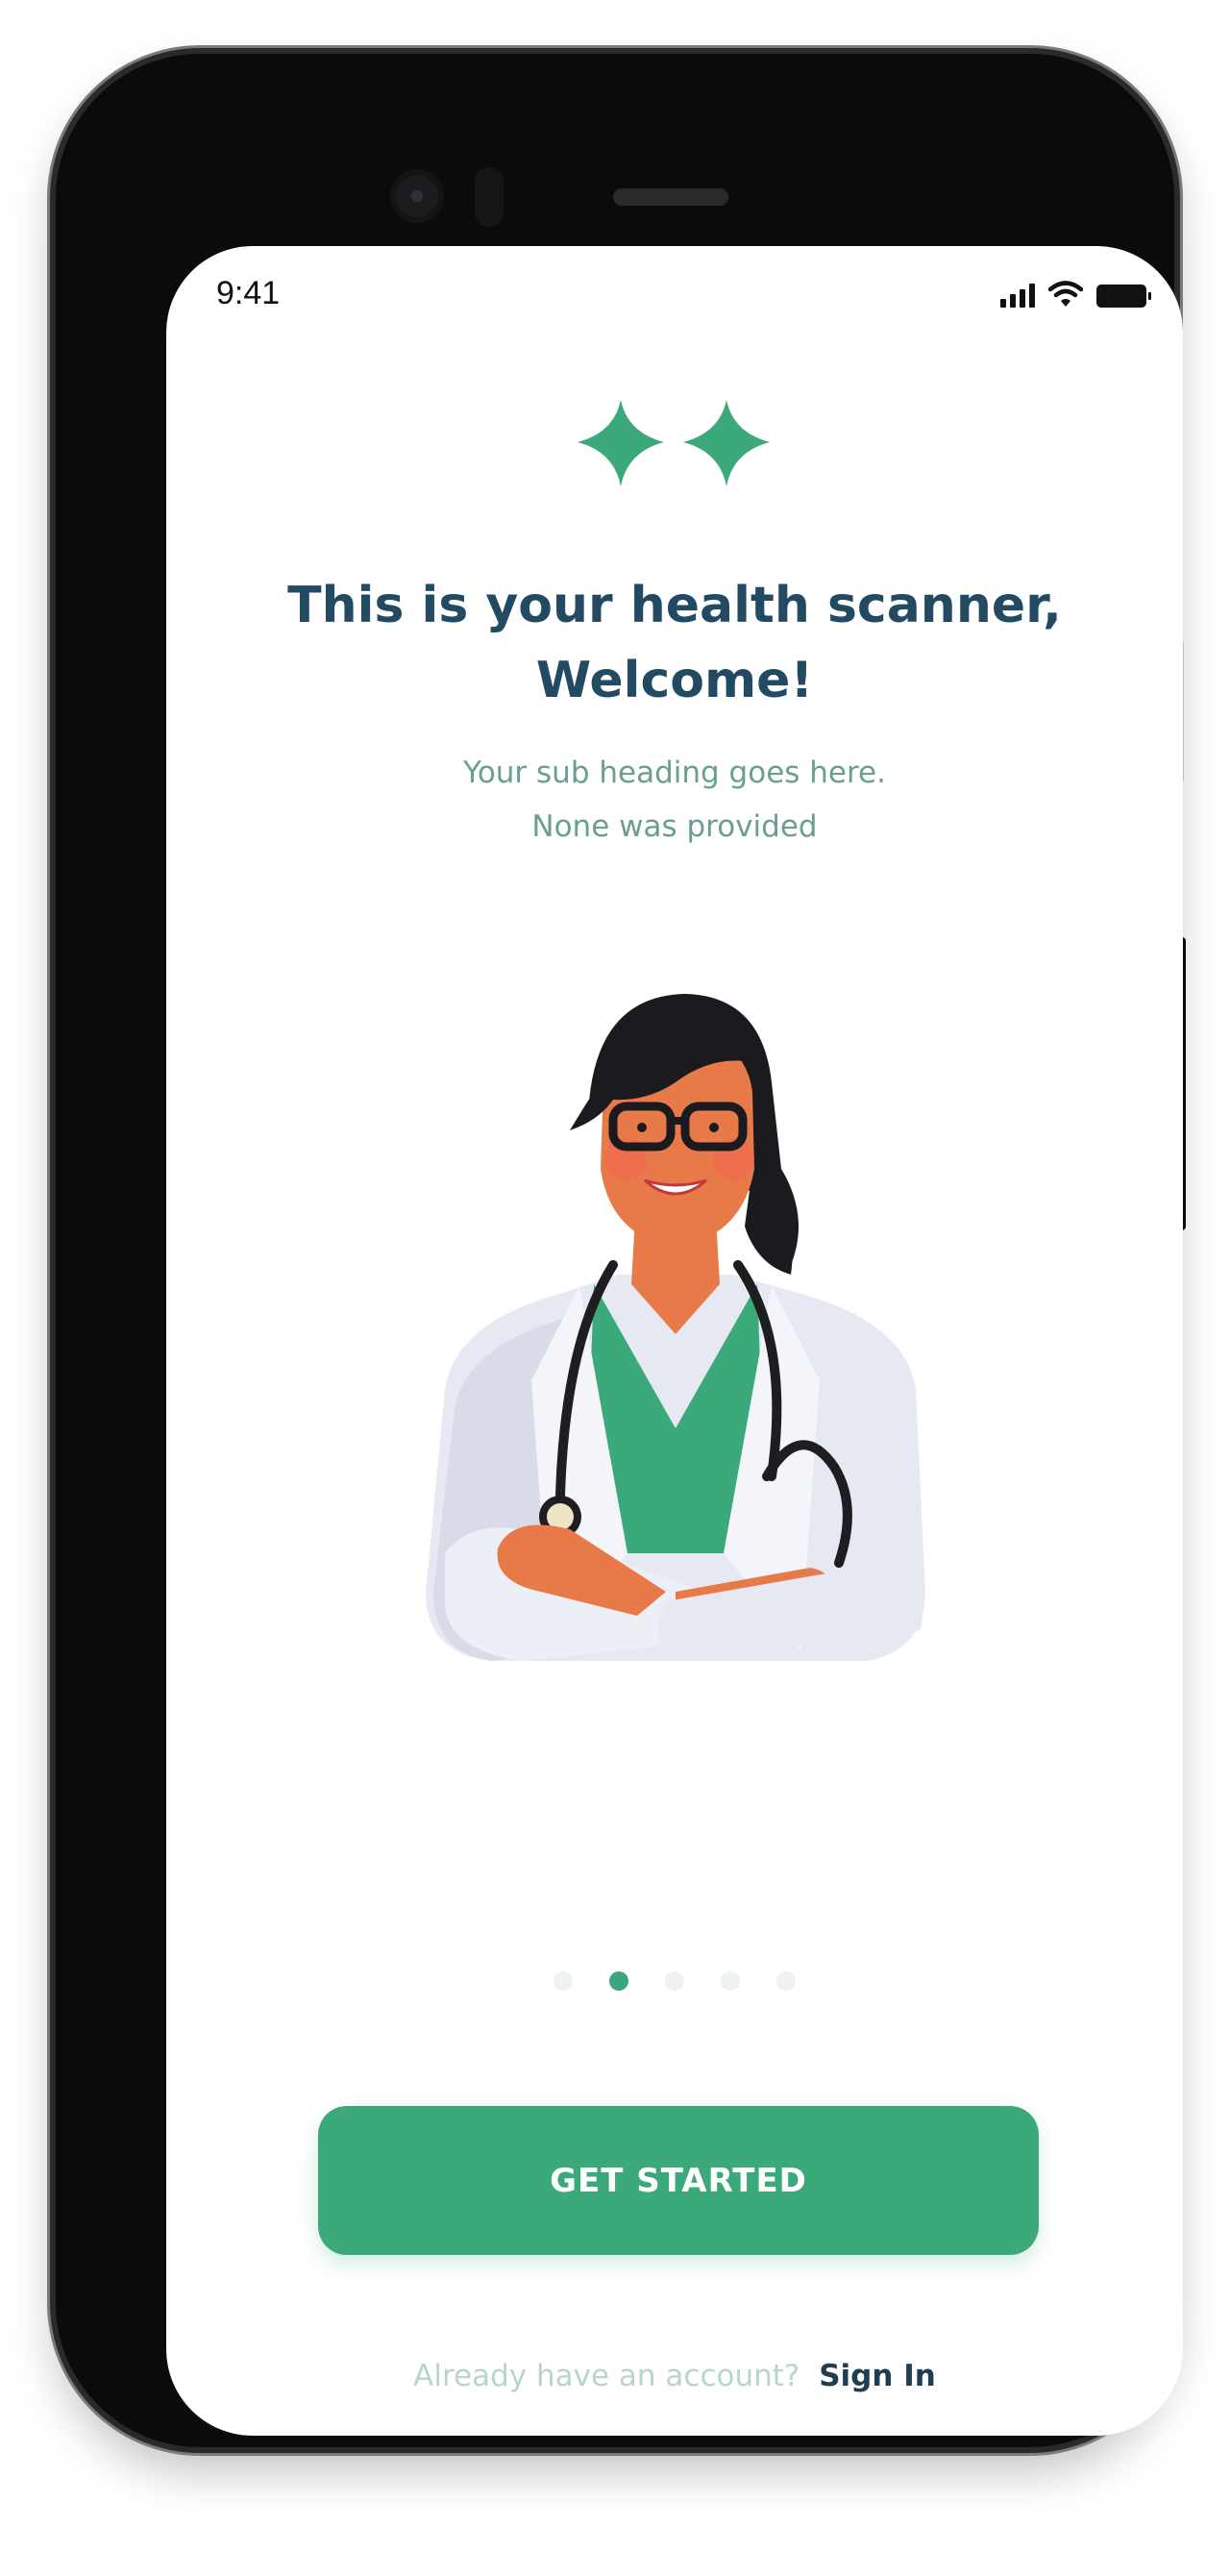 This screenshot has height=2576, width=1230. I want to click on subtitle-line-1: Your sub heading goes here., so click(675, 773).